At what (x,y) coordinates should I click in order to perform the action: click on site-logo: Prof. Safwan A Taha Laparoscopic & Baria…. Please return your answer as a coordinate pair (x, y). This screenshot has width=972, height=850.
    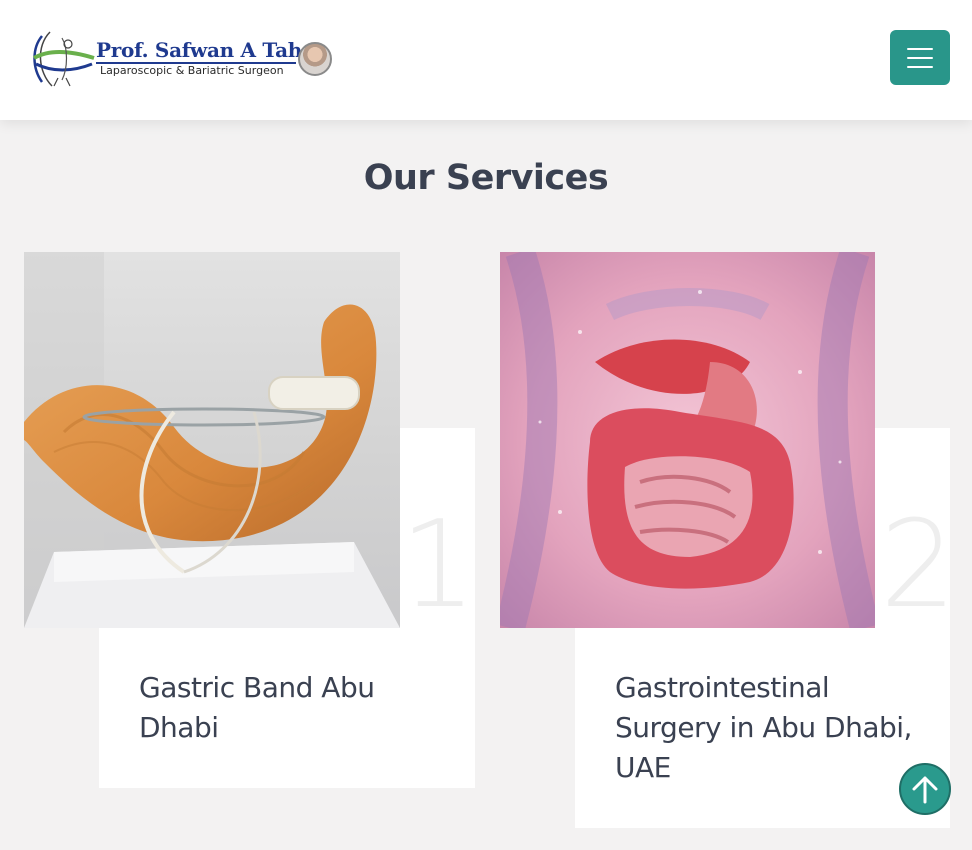
    Looking at the image, I should click on (181, 59).